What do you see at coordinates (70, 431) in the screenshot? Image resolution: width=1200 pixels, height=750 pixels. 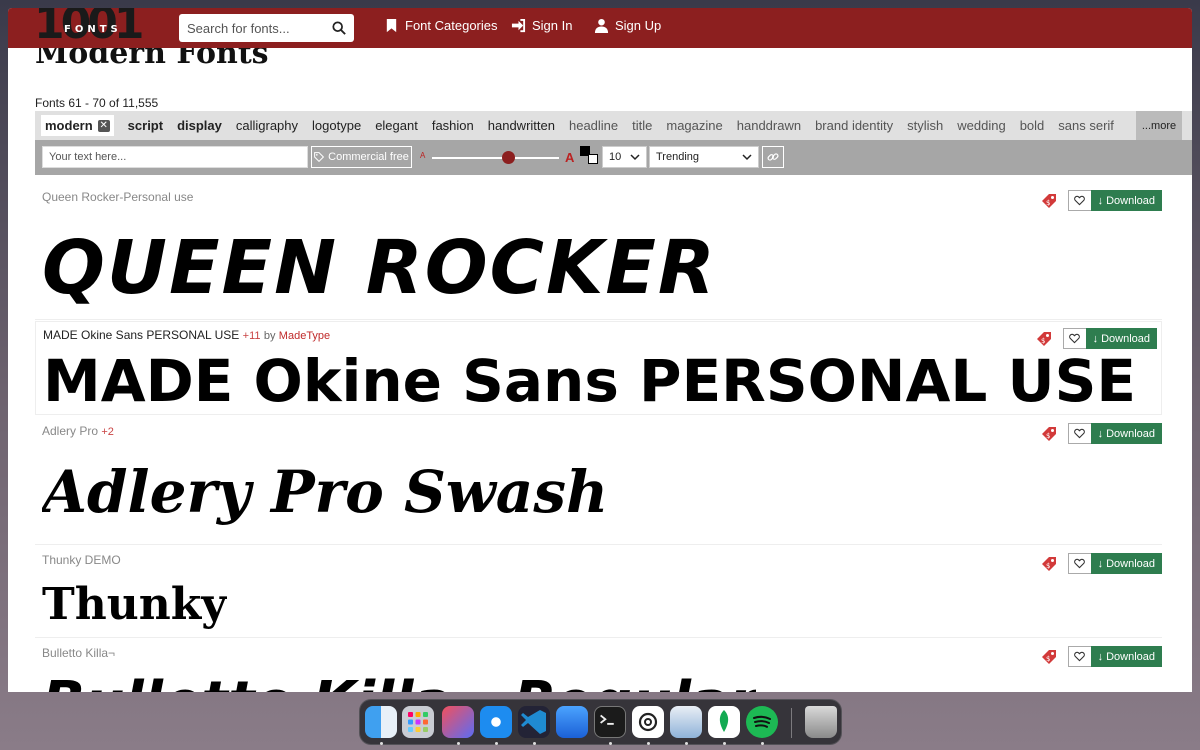 I see `font-name-text: Adlery Pro` at bounding box center [70, 431].